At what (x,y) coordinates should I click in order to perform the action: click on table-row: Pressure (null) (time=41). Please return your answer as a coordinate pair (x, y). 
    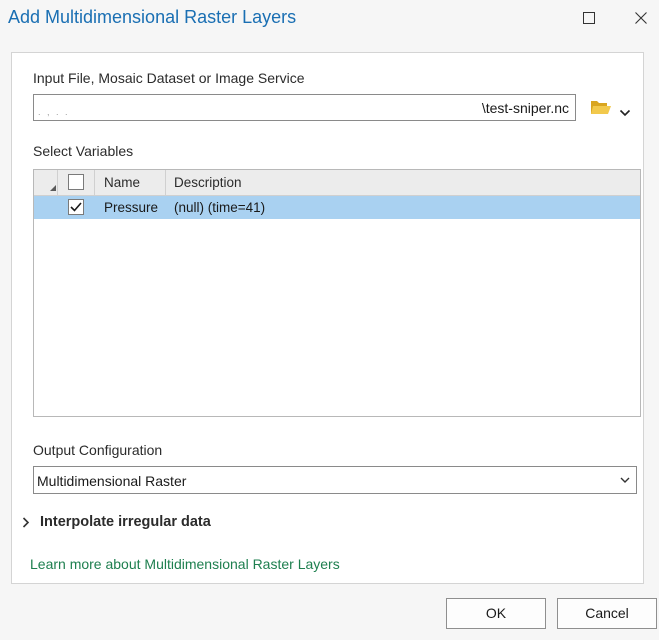
    Looking at the image, I should click on (337, 207).